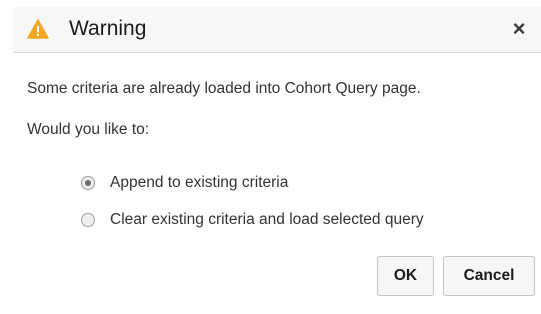  I want to click on close-icon: ×, so click(519, 29).